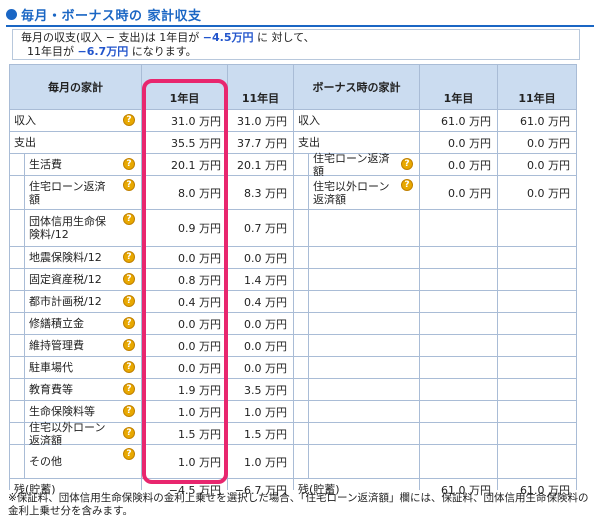 This screenshot has height=527, width=600. I want to click on bonus-row-label: 住宅以外ローン返済額?, so click(364, 192).